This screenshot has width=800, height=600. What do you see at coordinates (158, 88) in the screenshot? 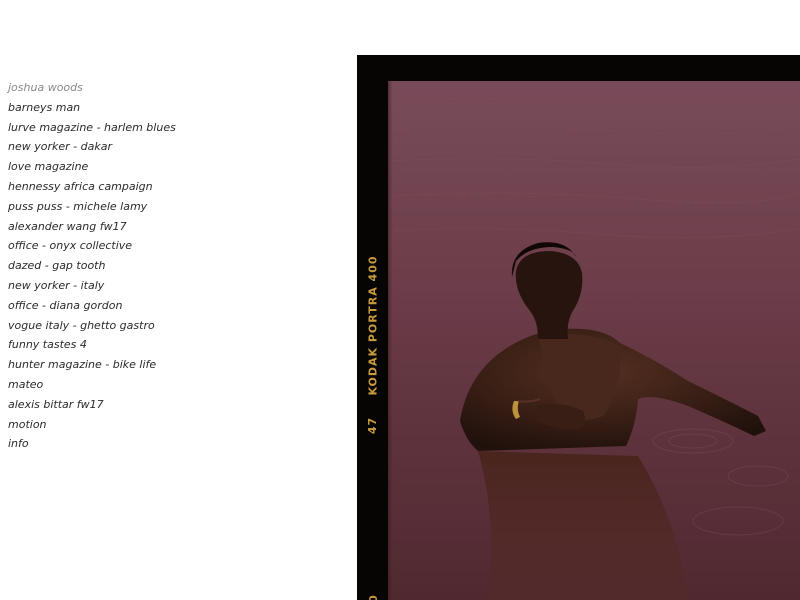
I see `site-title-link: joshua woods` at bounding box center [158, 88].